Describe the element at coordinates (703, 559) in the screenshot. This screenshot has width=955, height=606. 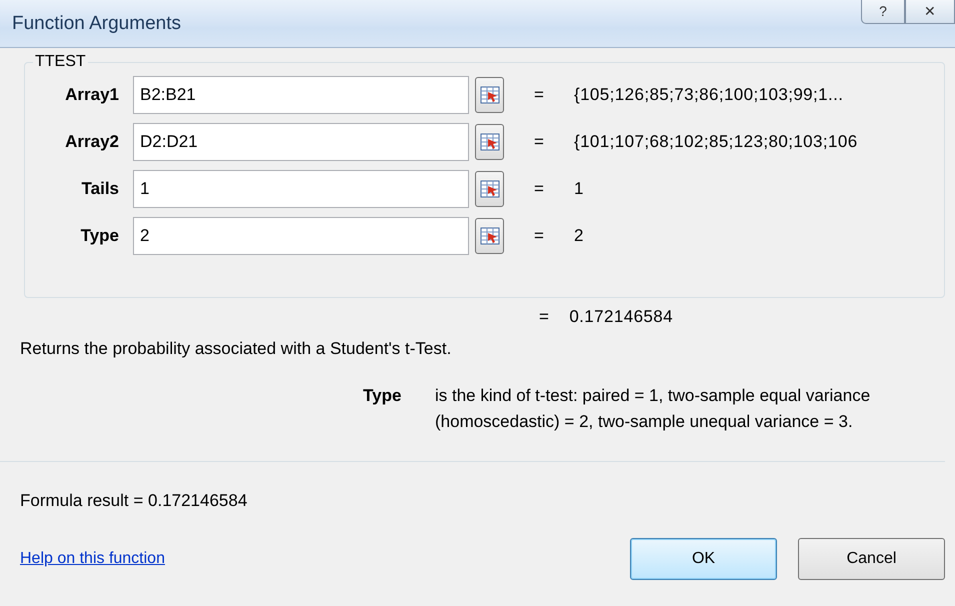
I see `ok-button: OK` at that location.